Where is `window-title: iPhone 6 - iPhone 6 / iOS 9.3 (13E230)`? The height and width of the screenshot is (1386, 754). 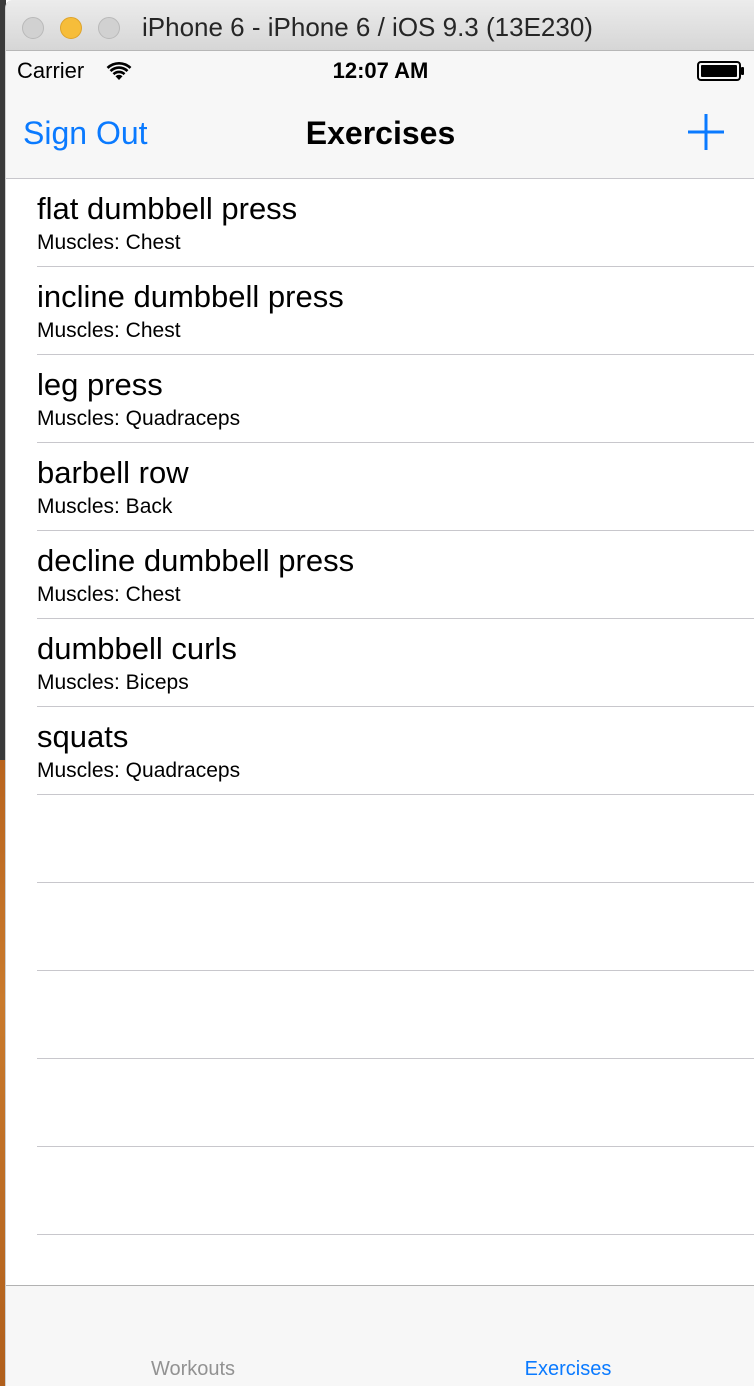
window-title: iPhone 6 - iPhone 6 / iOS 9.3 (13E230) is located at coordinates (367, 27).